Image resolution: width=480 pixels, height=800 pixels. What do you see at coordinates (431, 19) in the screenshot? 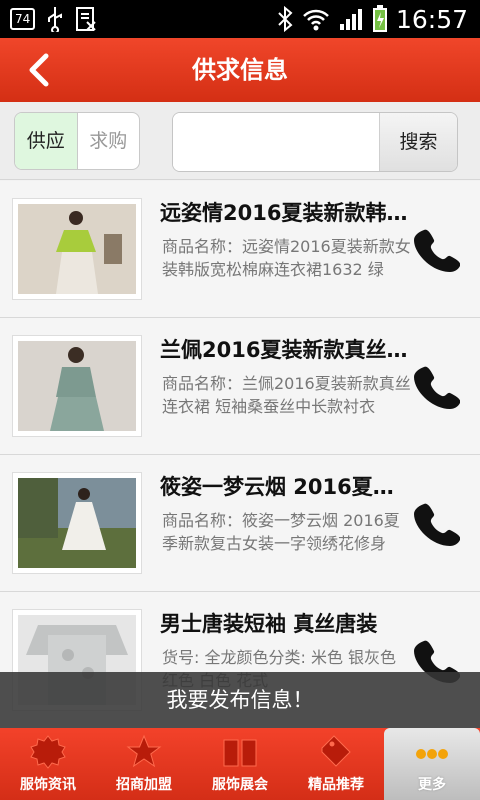
I see `clock: 16:57` at bounding box center [431, 19].